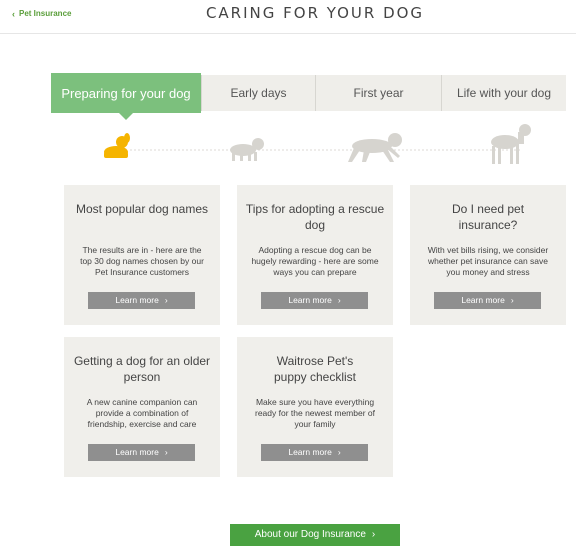 The height and width of the screenshot is (558, 576). What do you see at coordinates (310, 534) in the screenshot?
I see `cta-label: About our Dog Insurance` at bounding box center [310, 534].